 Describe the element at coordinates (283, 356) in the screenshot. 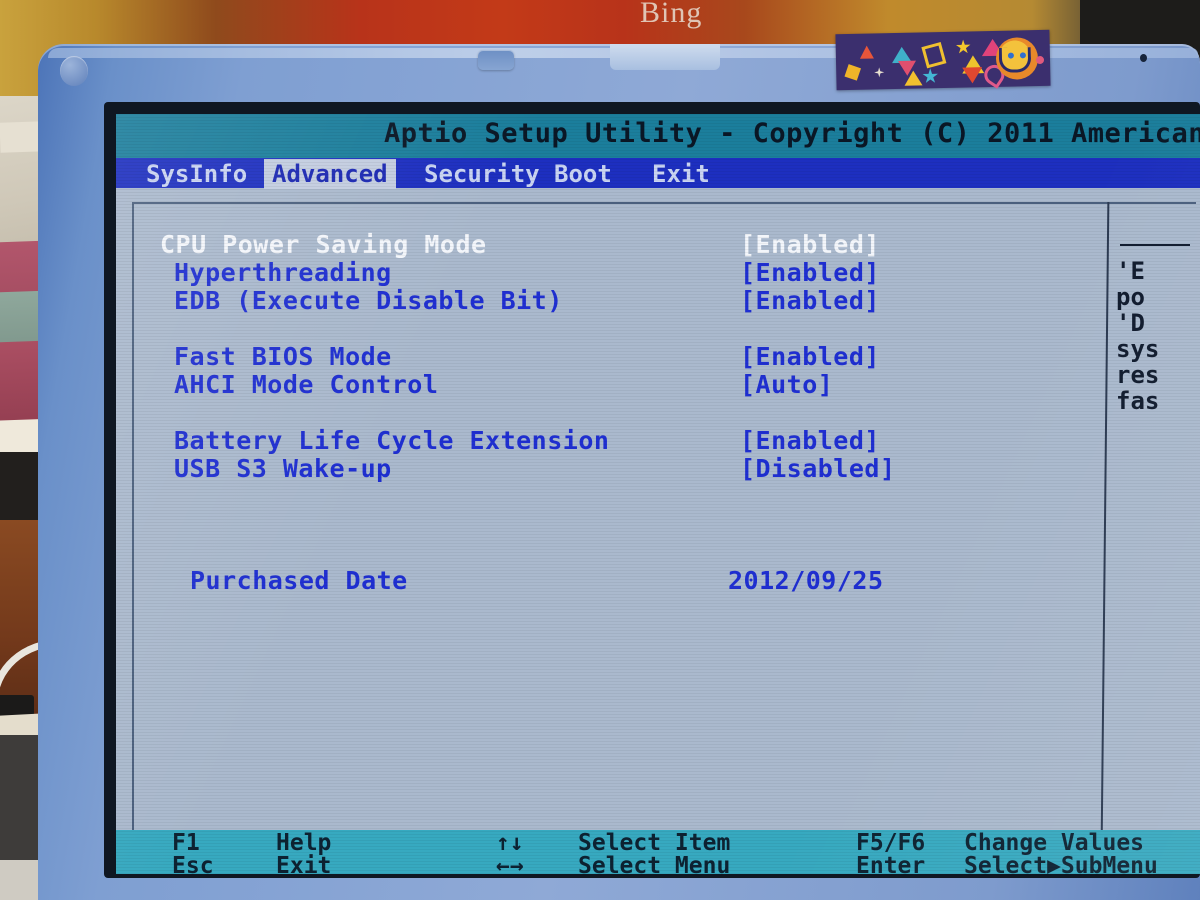

I see `option-label: Fast BIOS Mode` at that location.